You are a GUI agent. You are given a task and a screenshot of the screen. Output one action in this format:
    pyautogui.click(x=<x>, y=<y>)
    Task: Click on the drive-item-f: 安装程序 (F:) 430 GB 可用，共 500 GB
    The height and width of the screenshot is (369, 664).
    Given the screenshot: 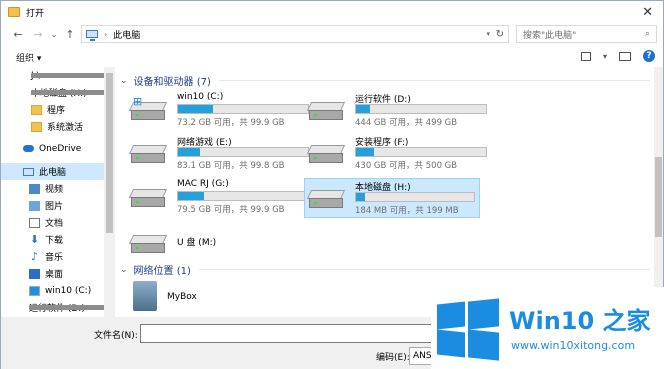 What is the action you would take?
    pyautogui.click(x=396, y=154)
    